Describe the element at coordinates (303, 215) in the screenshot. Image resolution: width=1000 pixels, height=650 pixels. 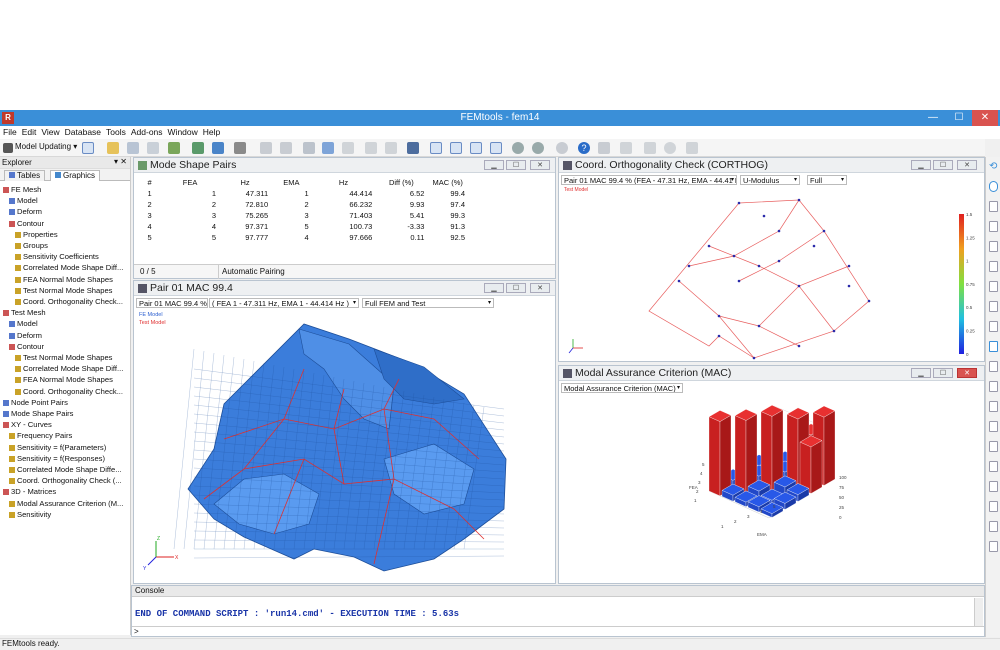
I see `table-row: 3 3 75.265 3 71.403 5.41 99.3` at that location.